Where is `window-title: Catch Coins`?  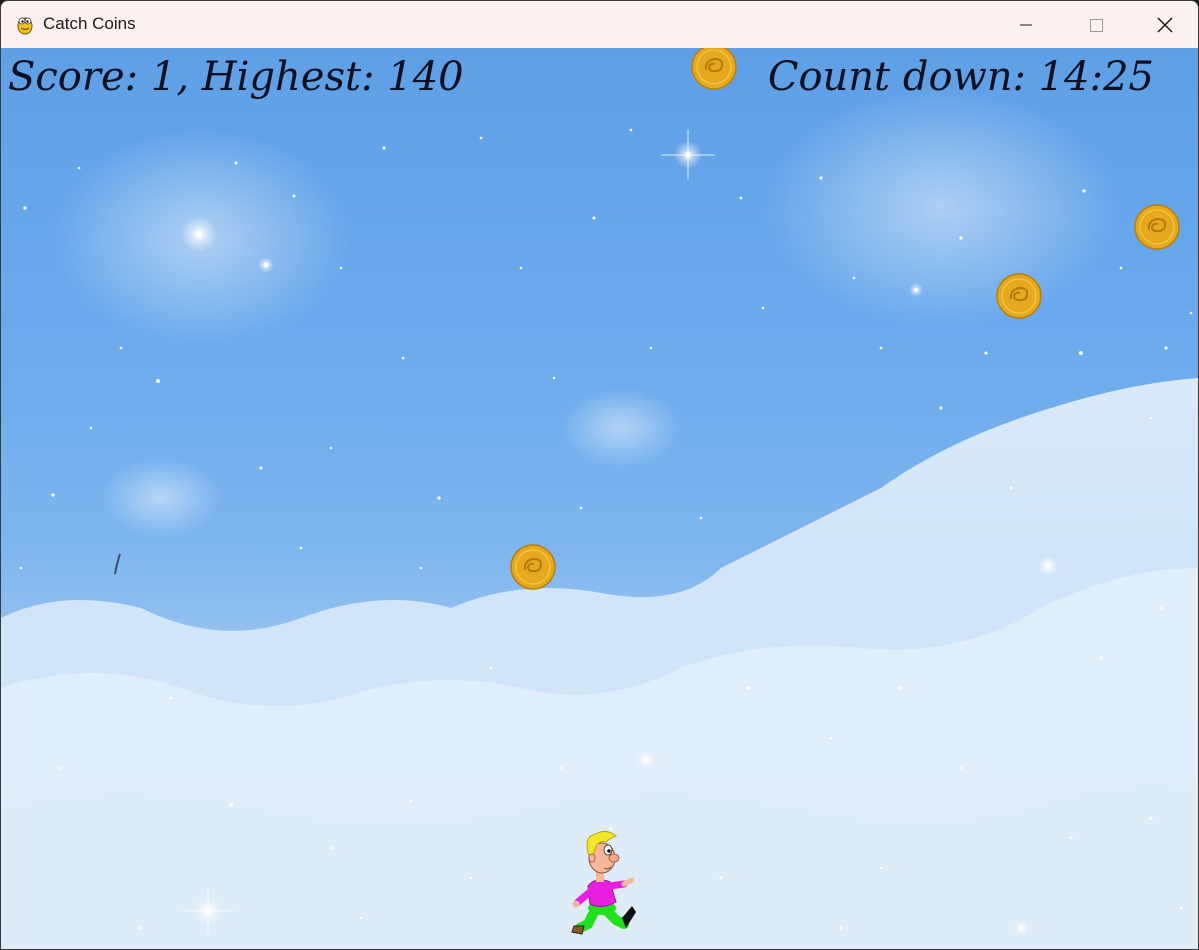
window-title: Catch Coins is located at coordinates (89, 23).